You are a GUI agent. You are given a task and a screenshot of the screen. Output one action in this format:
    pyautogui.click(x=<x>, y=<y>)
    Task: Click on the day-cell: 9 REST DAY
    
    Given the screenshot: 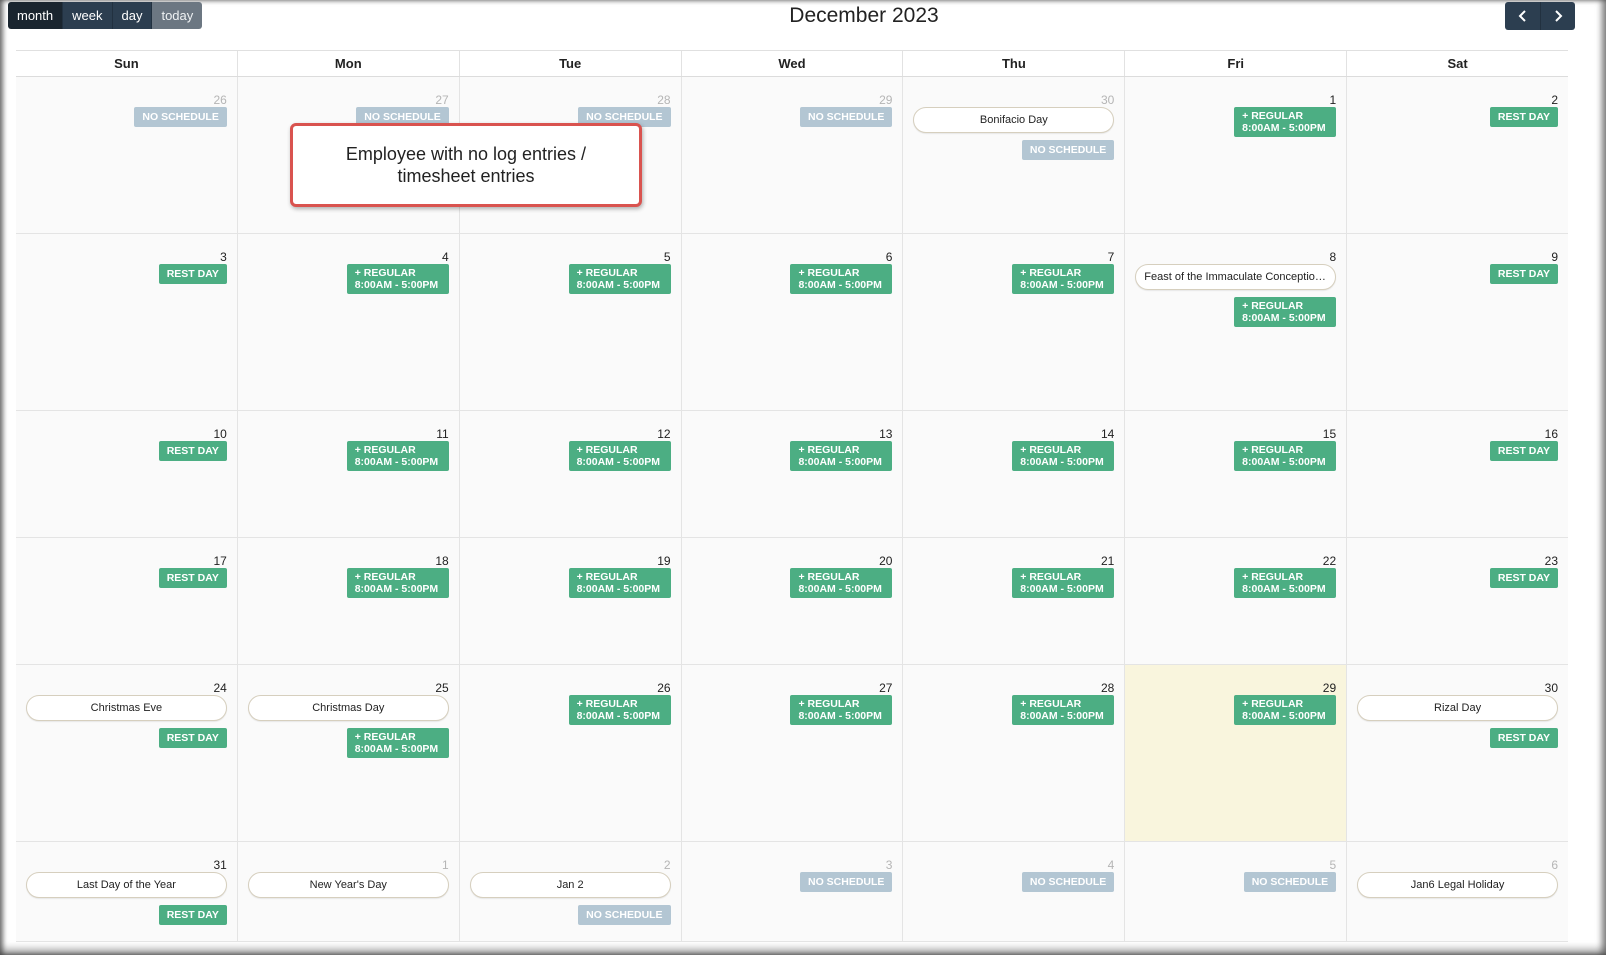 What is the action you would take?
    pyautogui.click(x=1457, y=322)
    